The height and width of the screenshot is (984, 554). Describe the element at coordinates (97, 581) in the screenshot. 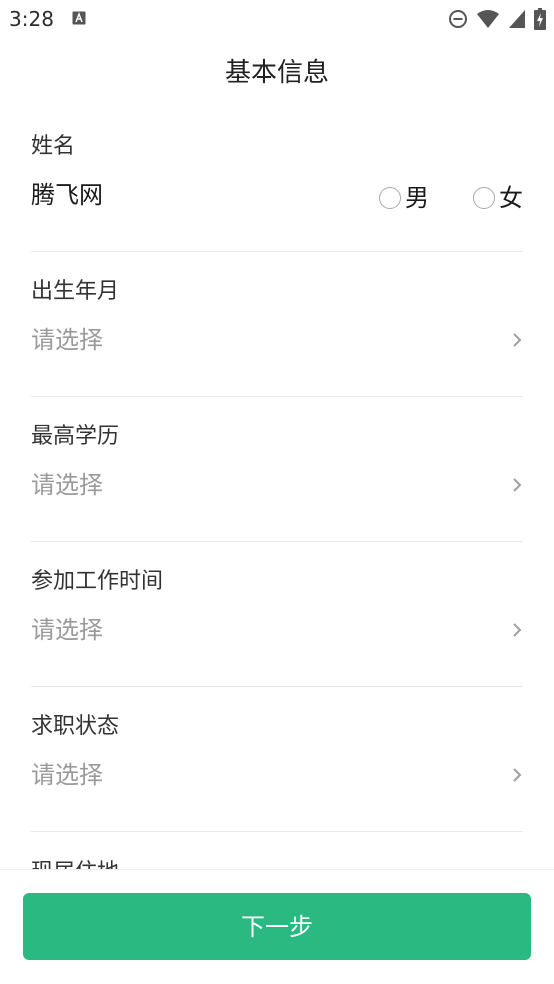

I see `work-start-label: 参加工作时间` at that location.